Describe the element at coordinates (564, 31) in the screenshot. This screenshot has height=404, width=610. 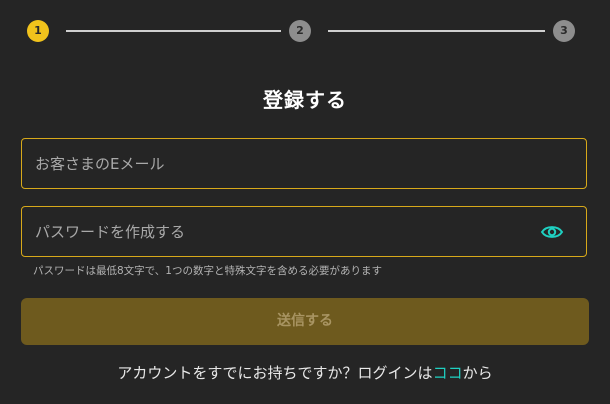
I see `step-3-indicator: 3` at that location.